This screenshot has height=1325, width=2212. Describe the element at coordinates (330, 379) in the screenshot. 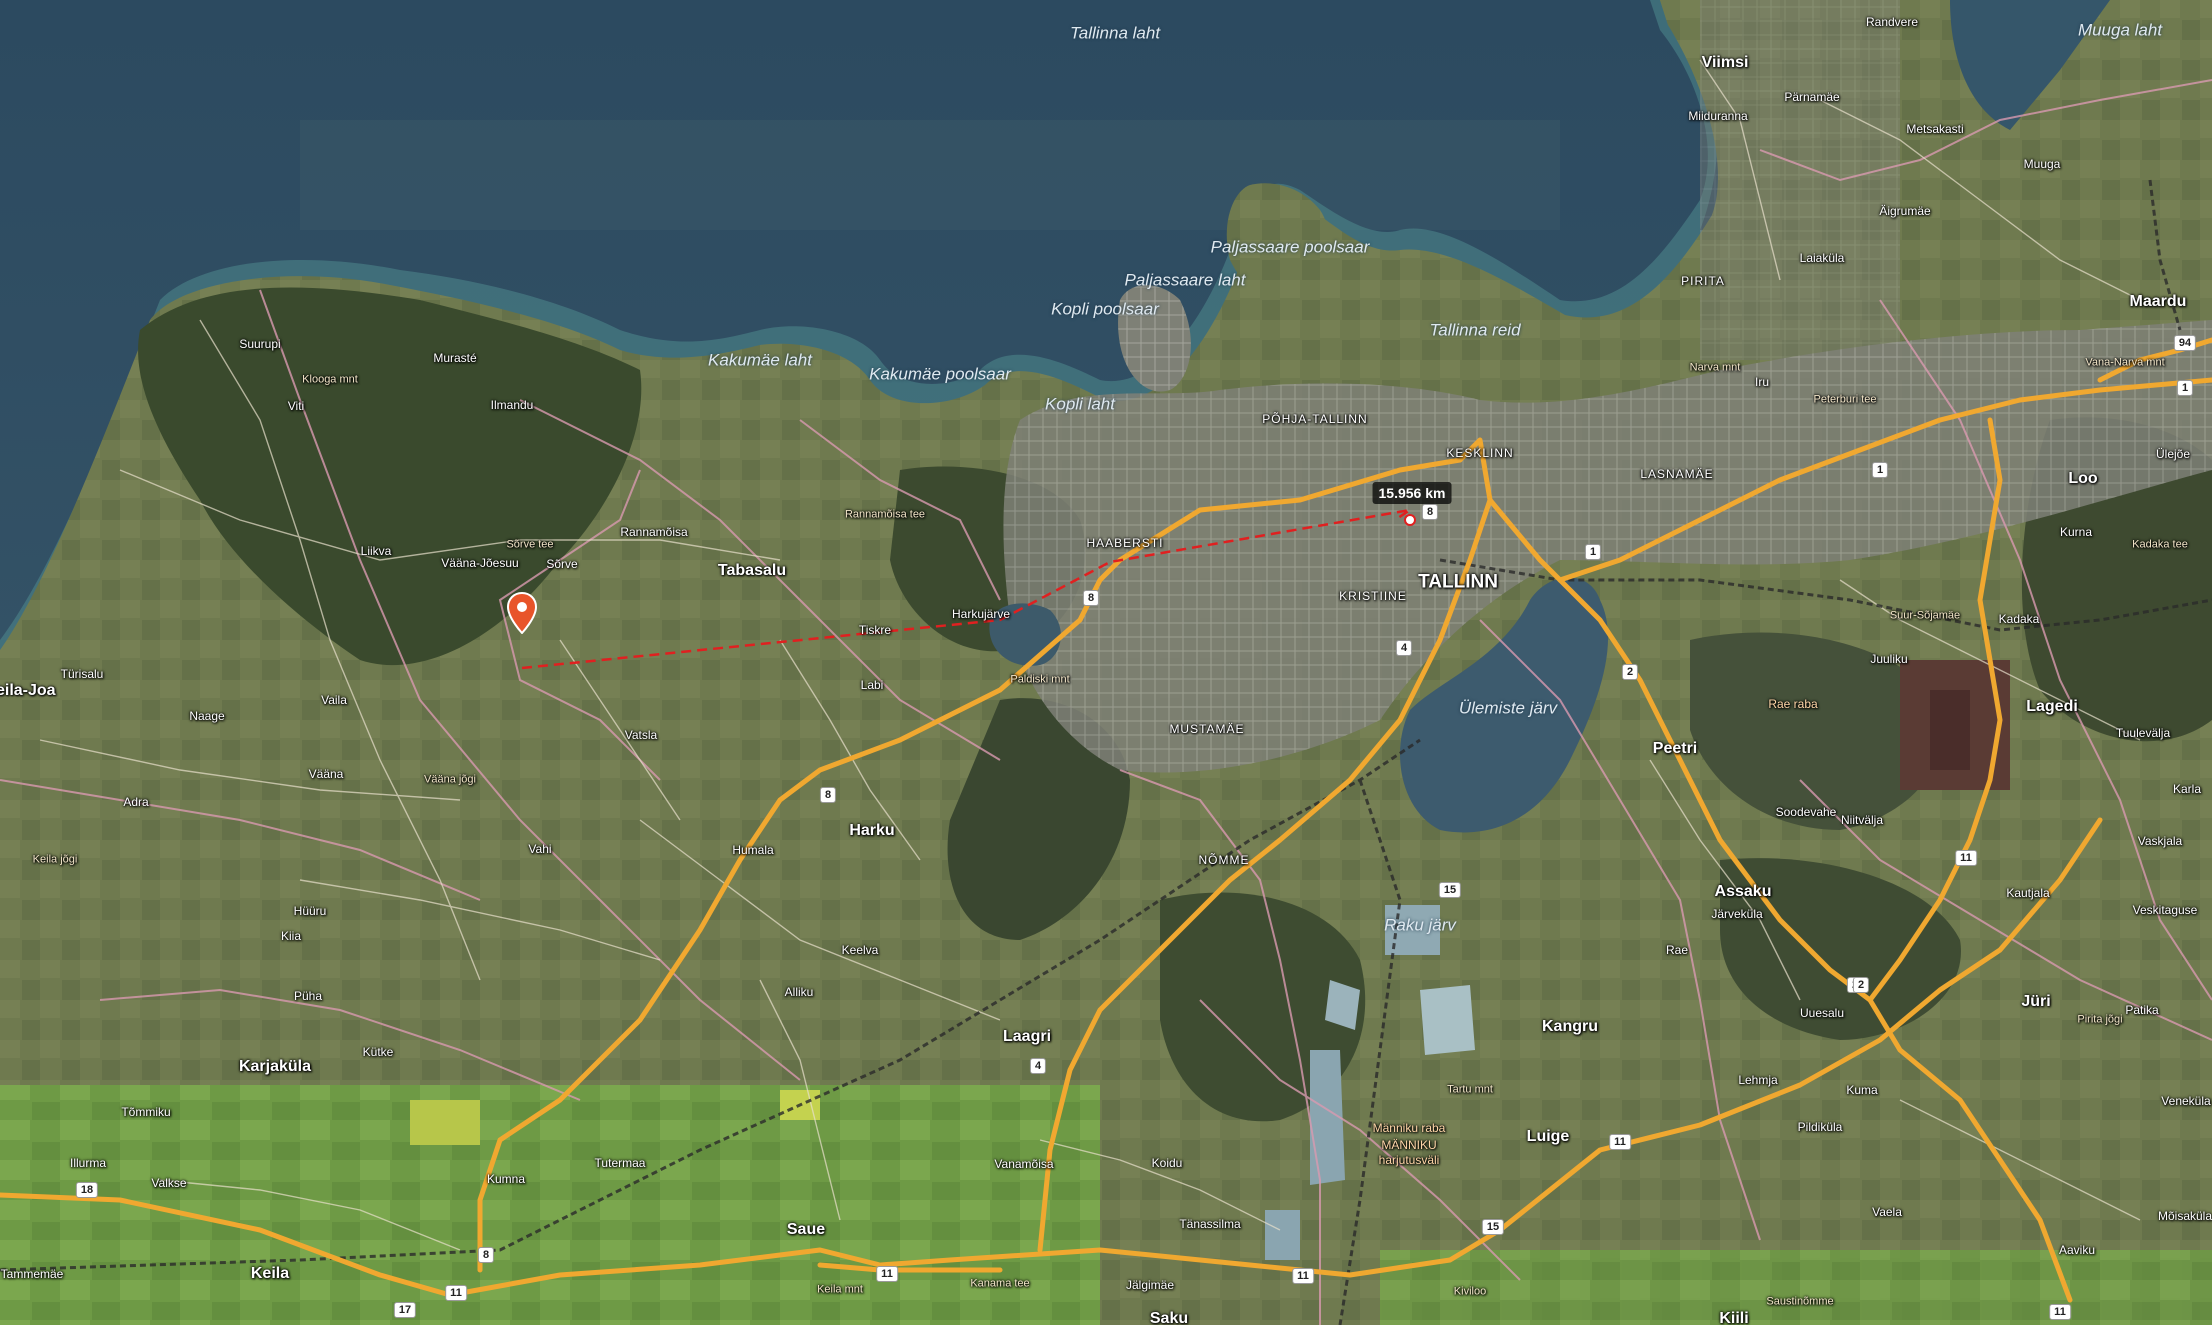

I see `label-street: Kloogа mnt` at that location.